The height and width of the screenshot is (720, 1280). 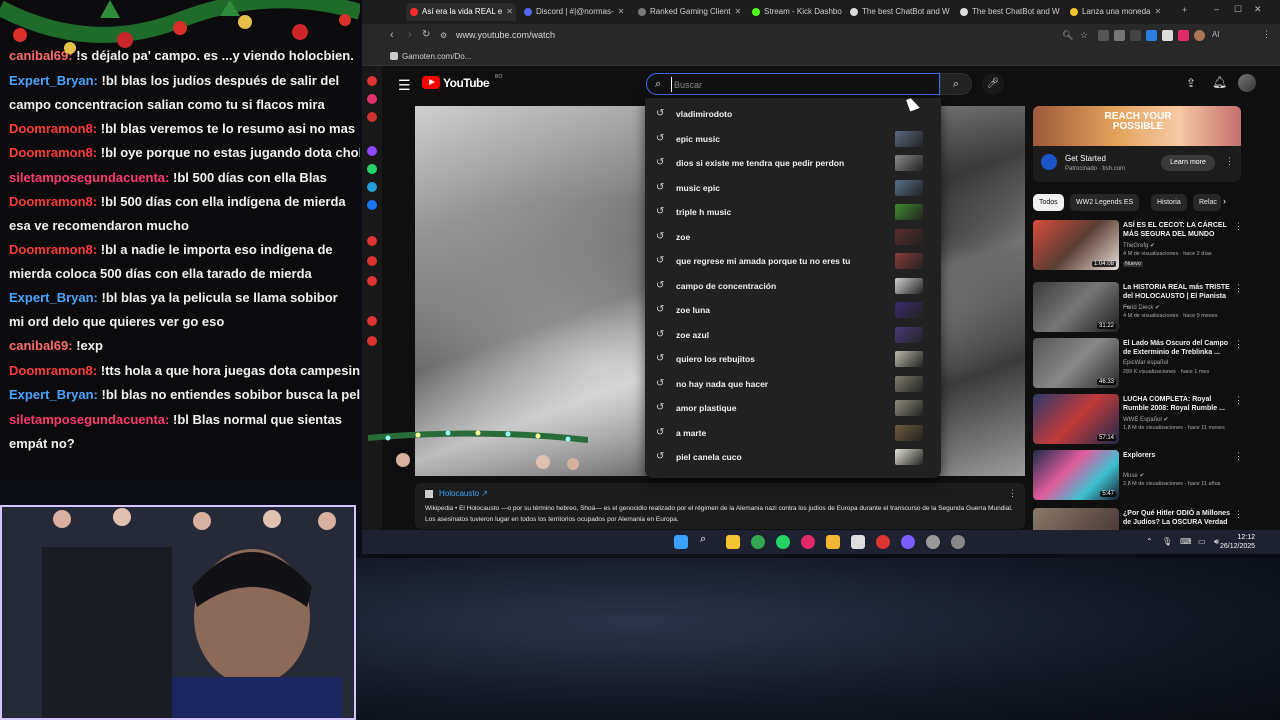 I want to click on search-button: ⌕, so click(x=956, y=84).